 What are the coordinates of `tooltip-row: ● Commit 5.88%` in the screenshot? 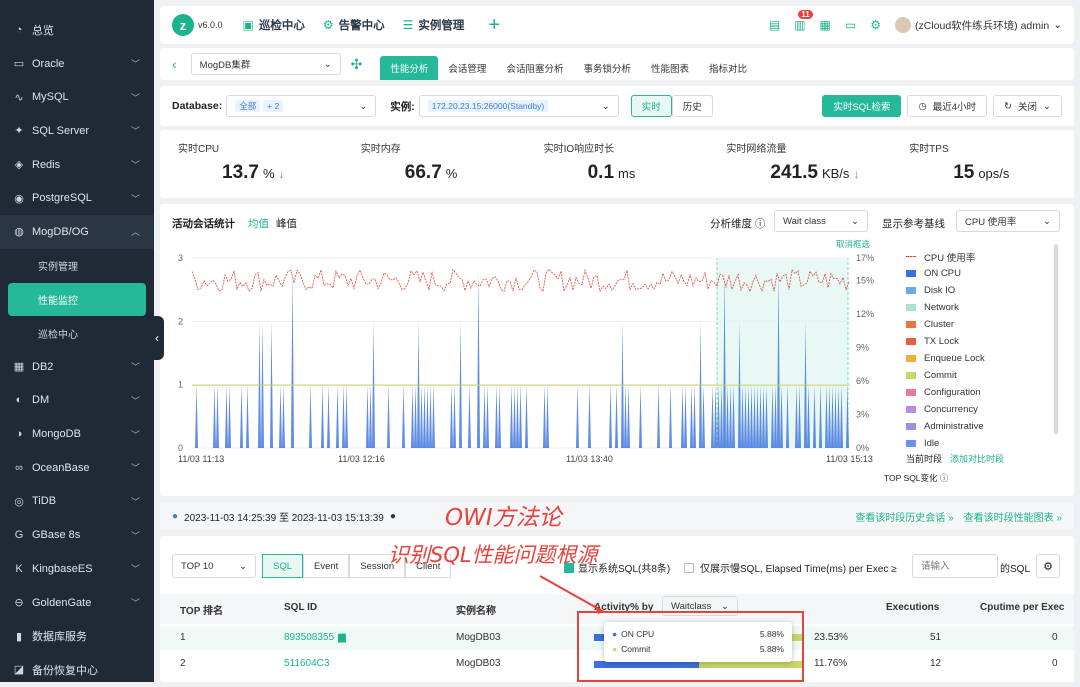 It's located at (698, 648).